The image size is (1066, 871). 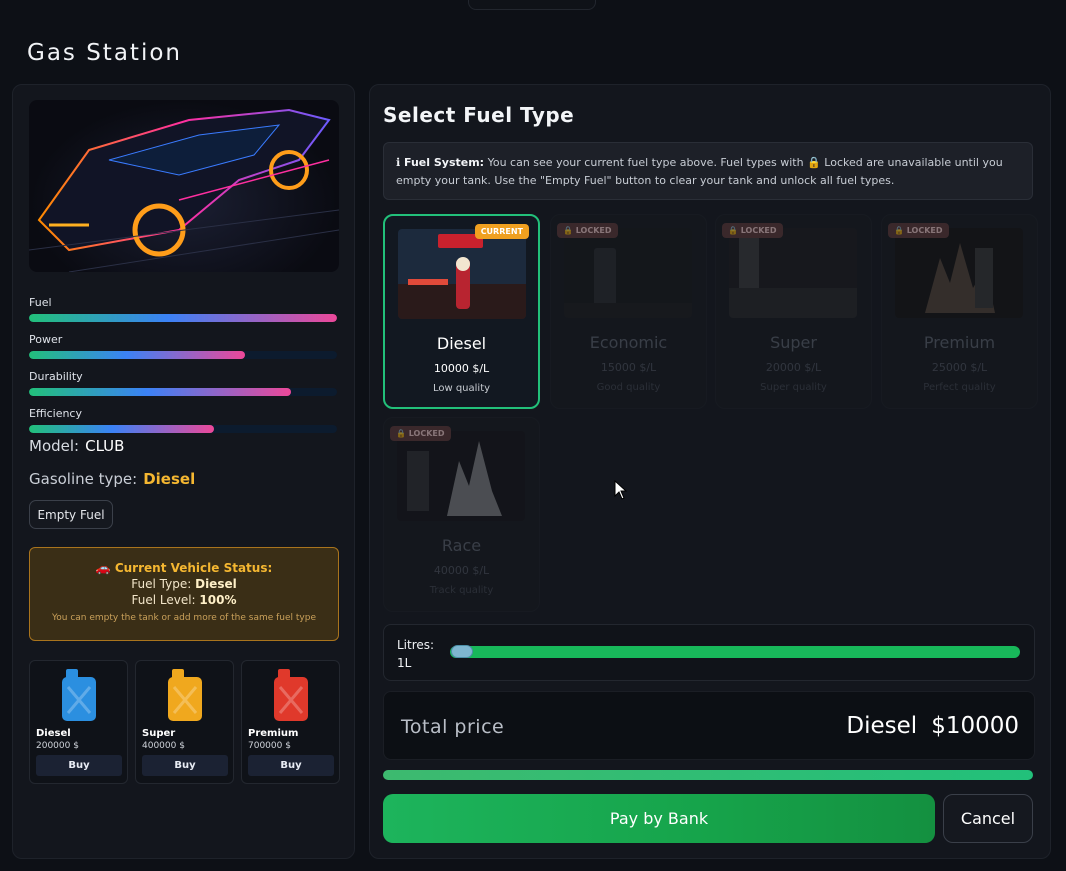 What do you see at coordinates (461, 343) in the screenshot?
I see `fuel-name: Diesel` at bounding box center [461, 343].